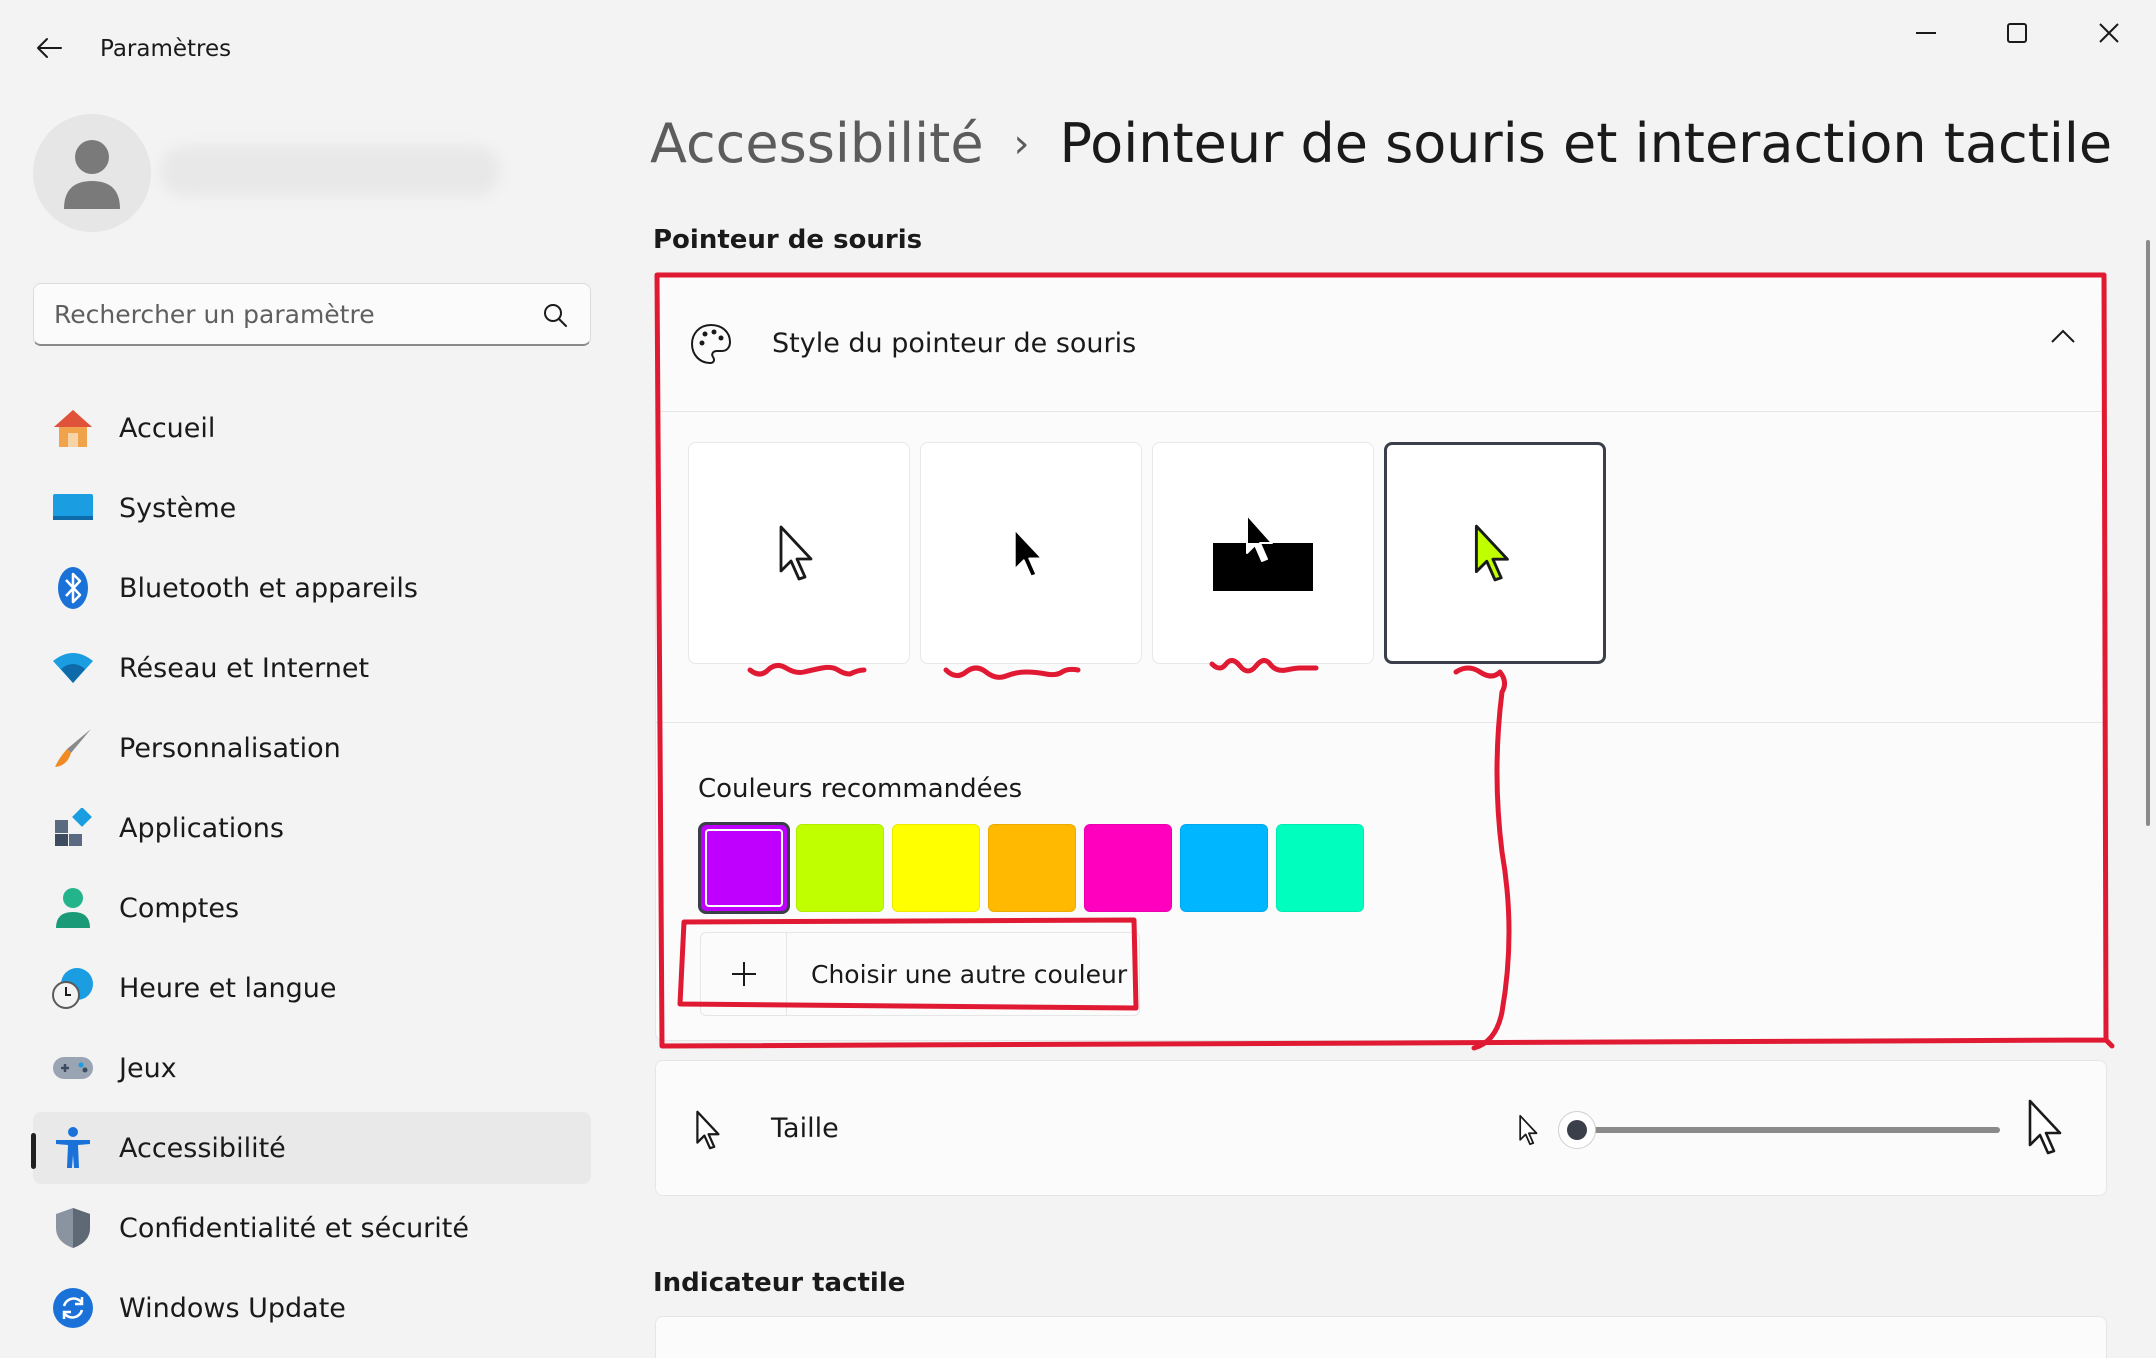 The width and height of the screenshot is (2156, 1358). I want to click on custom-color-cursor-icon, so click(1491, 553).